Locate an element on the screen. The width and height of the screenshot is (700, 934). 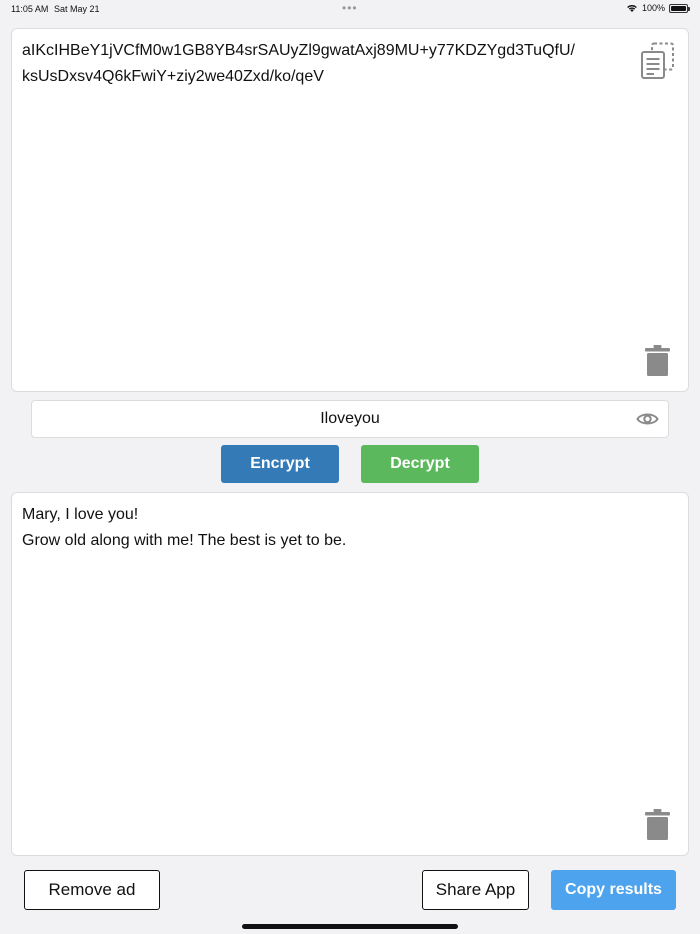
battery-level is located at coordinates (678, 8).